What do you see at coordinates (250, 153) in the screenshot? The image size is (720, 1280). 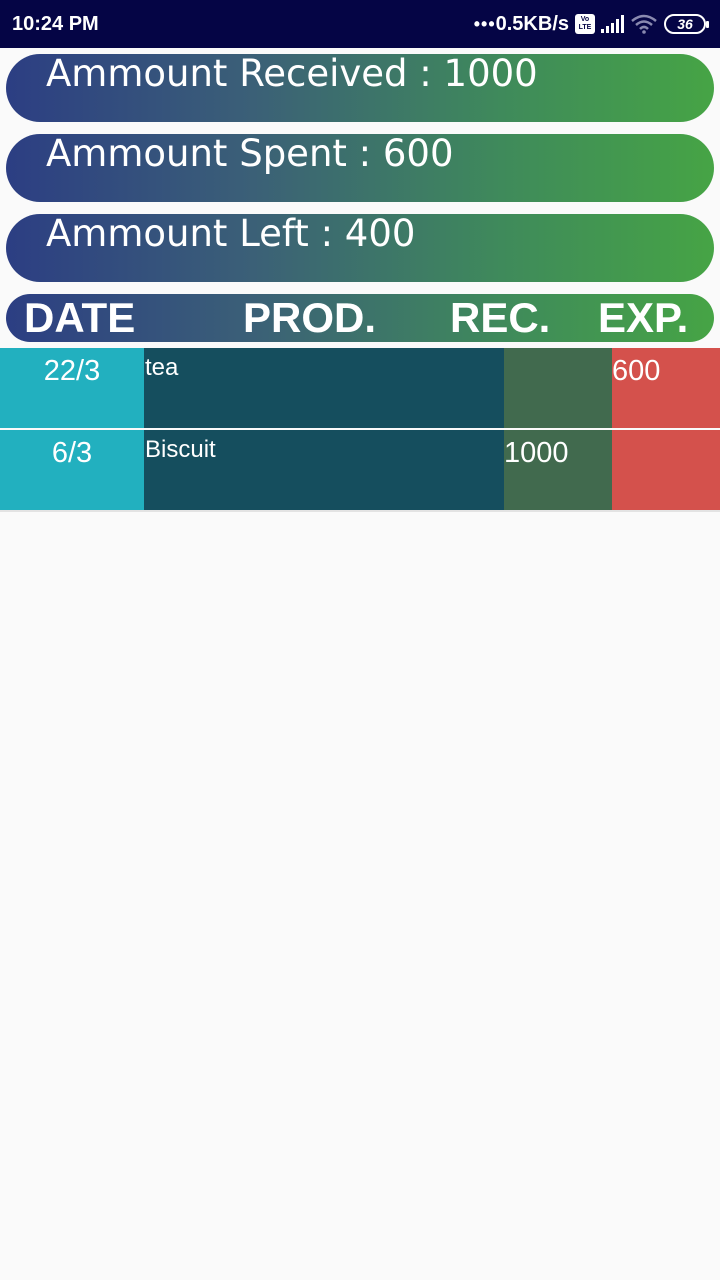 I see `amount-spent-label: Ammount Spent : 600` at bounding box center [250, 153].